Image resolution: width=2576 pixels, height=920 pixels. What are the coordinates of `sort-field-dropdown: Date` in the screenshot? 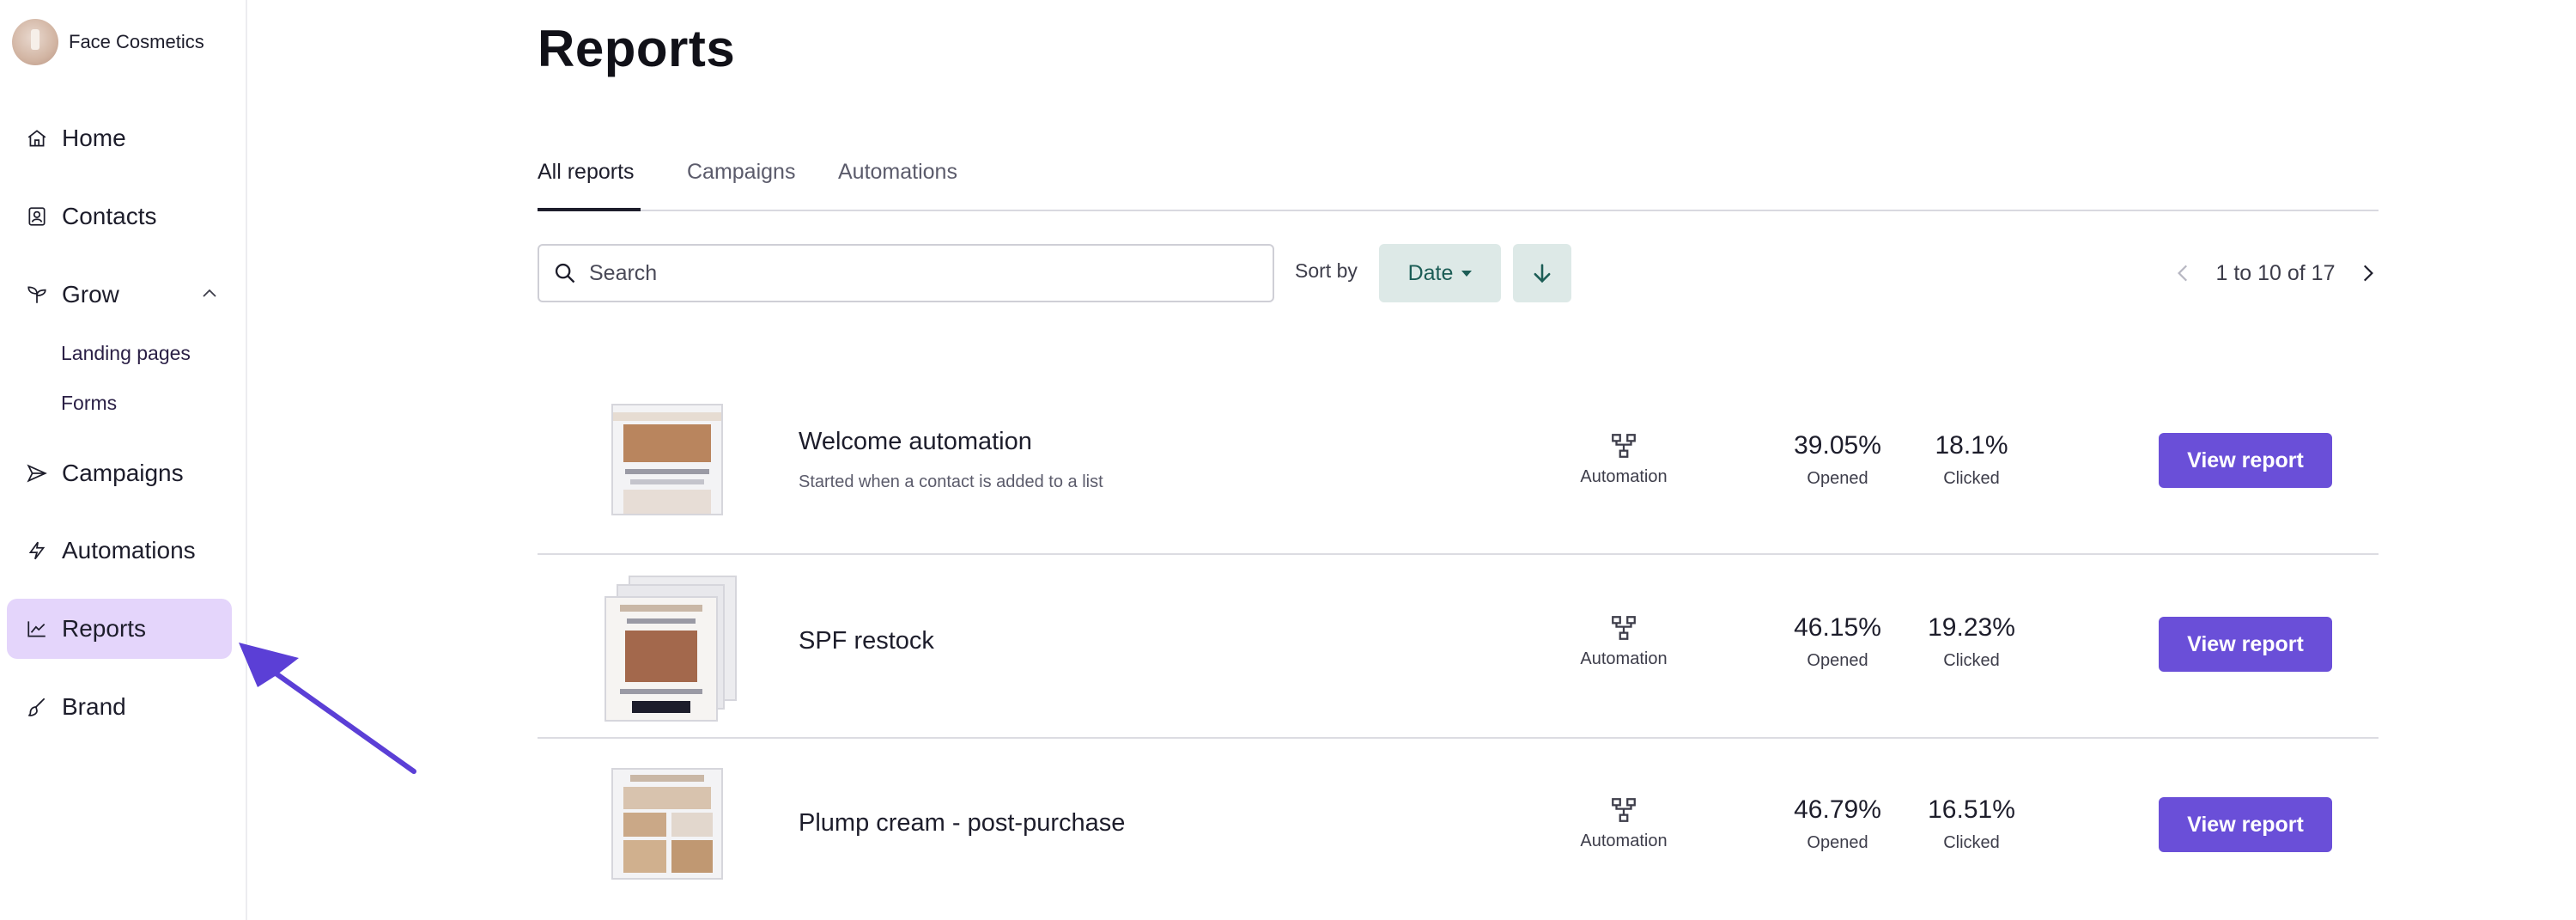 It's located at (1440, 273).